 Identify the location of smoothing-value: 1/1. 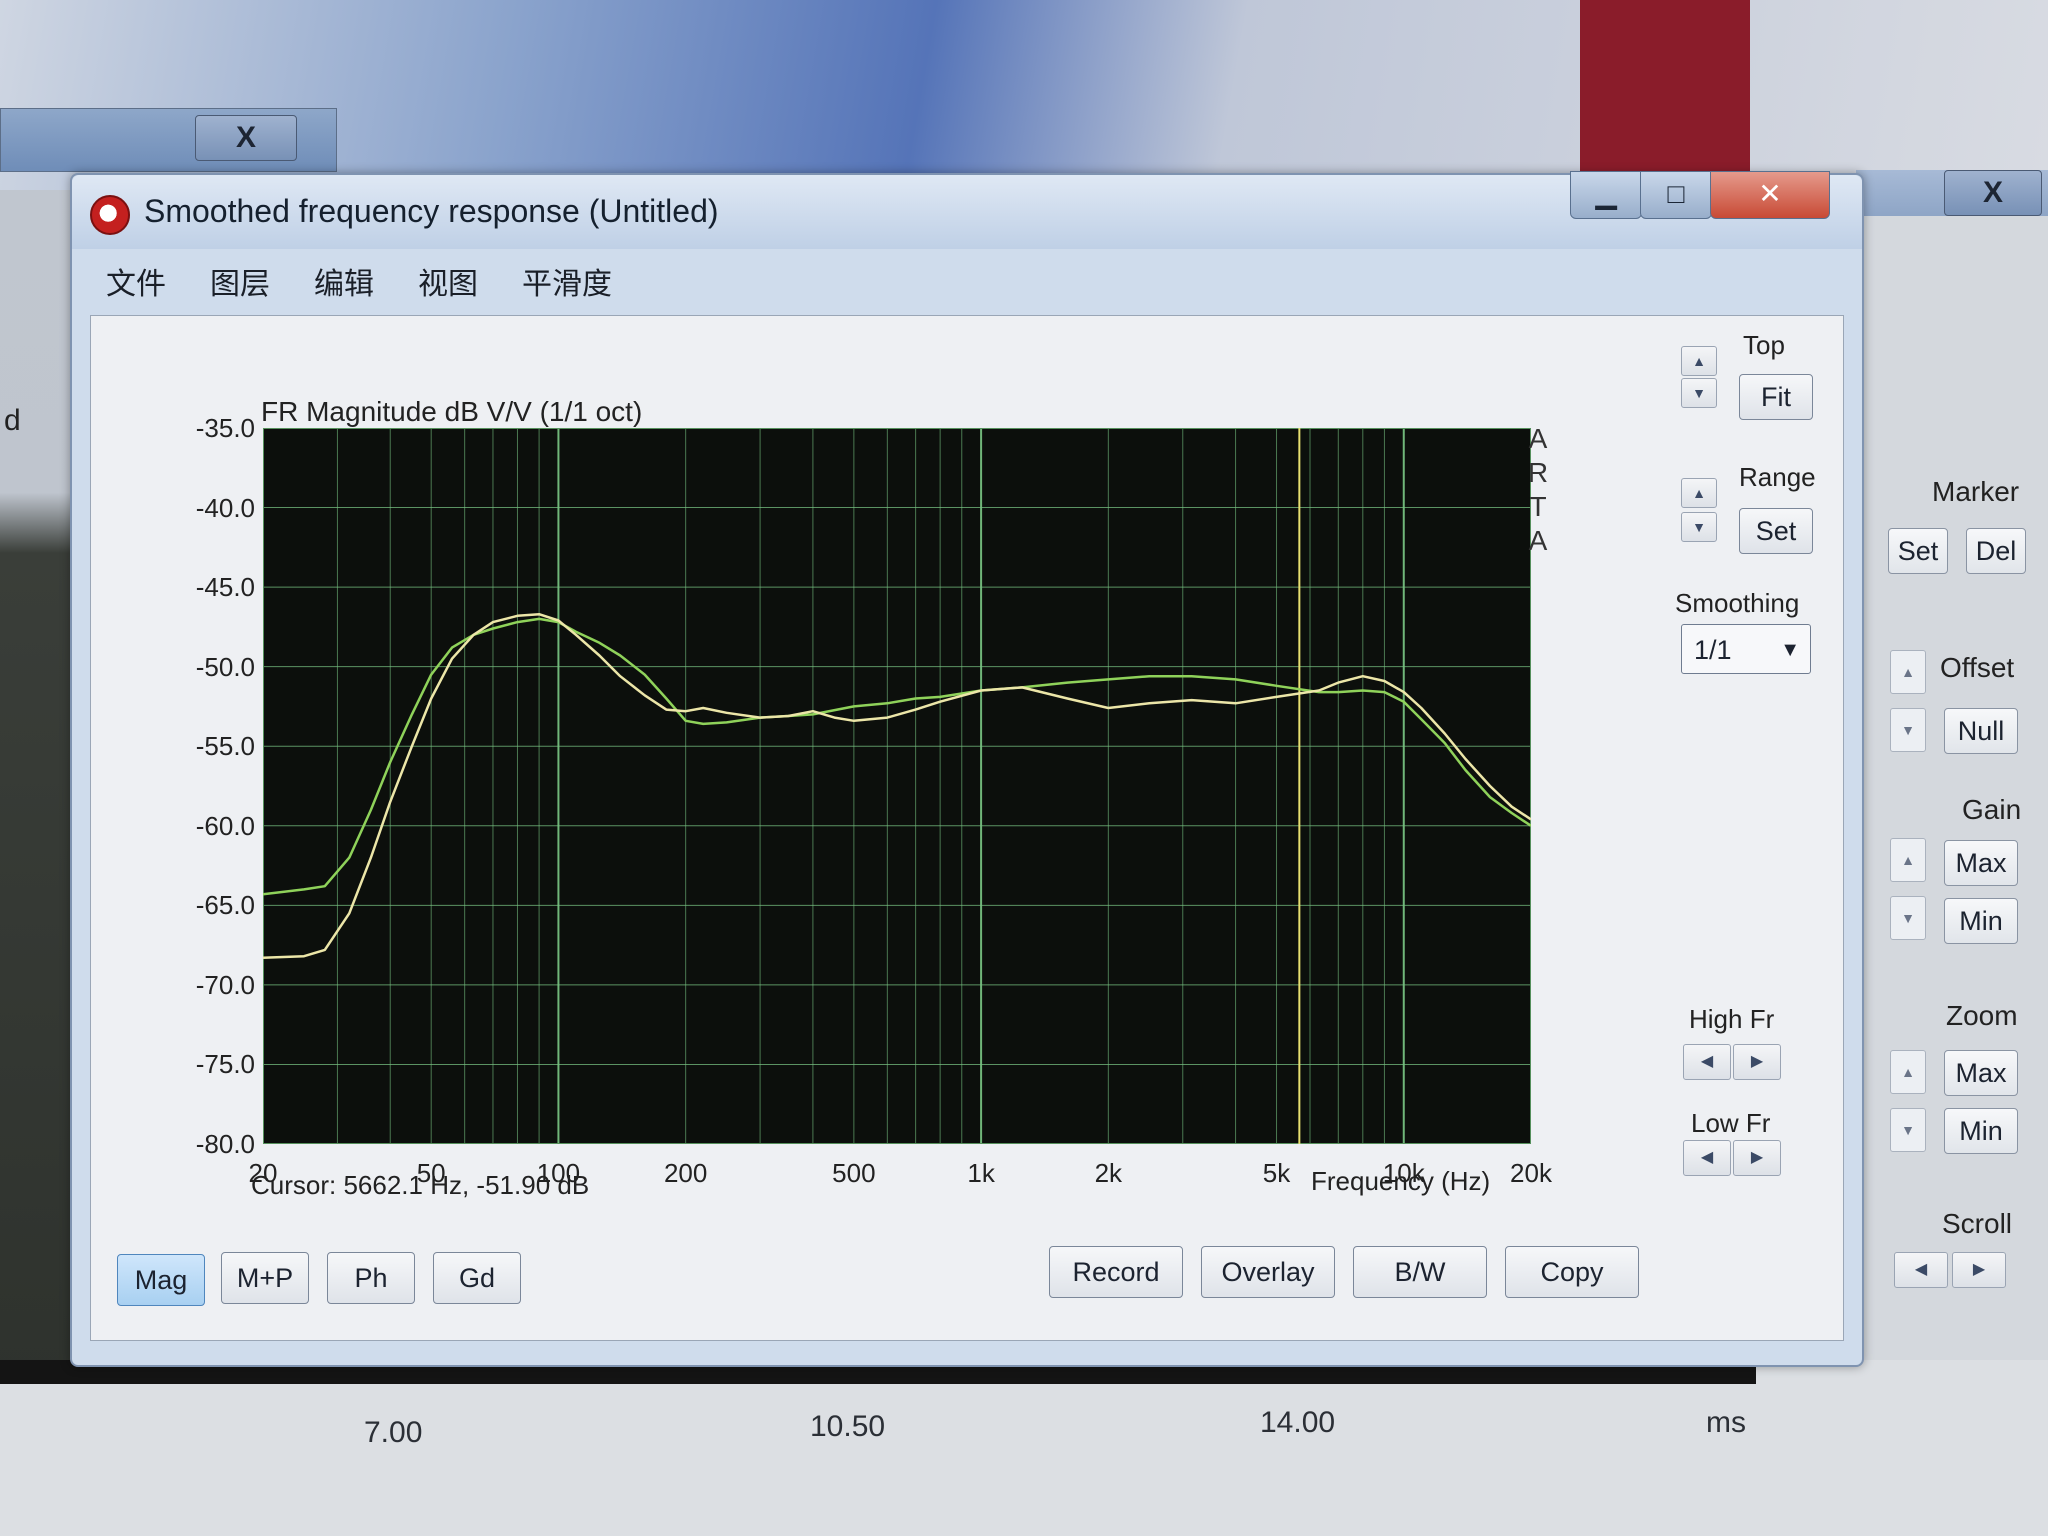
(1713, 650).